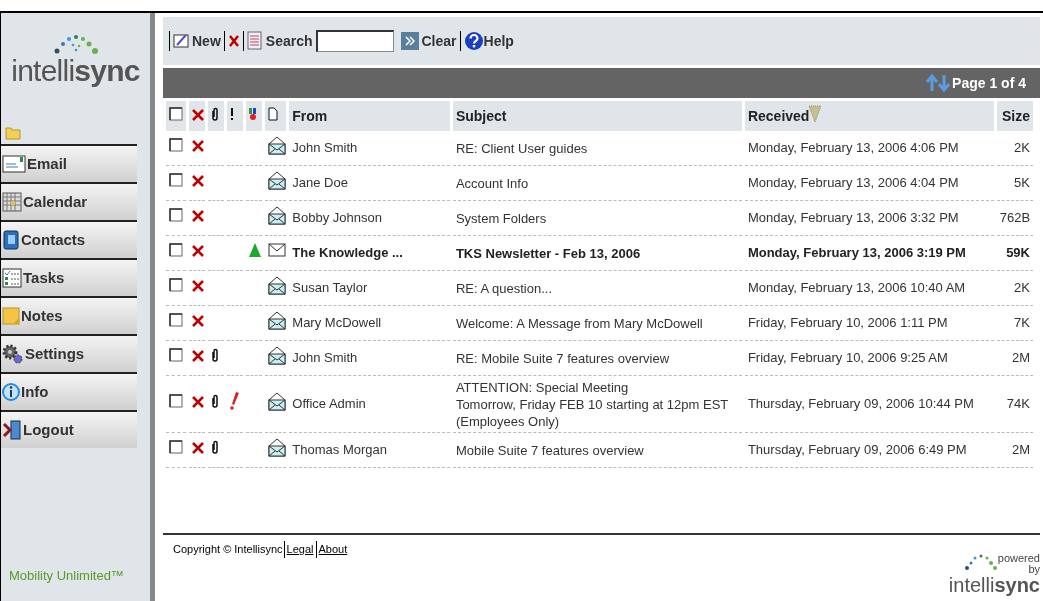 Image resolution: width=1043 pixels, height=601 pixels. I want to click on help-icon, so click(473, 41).